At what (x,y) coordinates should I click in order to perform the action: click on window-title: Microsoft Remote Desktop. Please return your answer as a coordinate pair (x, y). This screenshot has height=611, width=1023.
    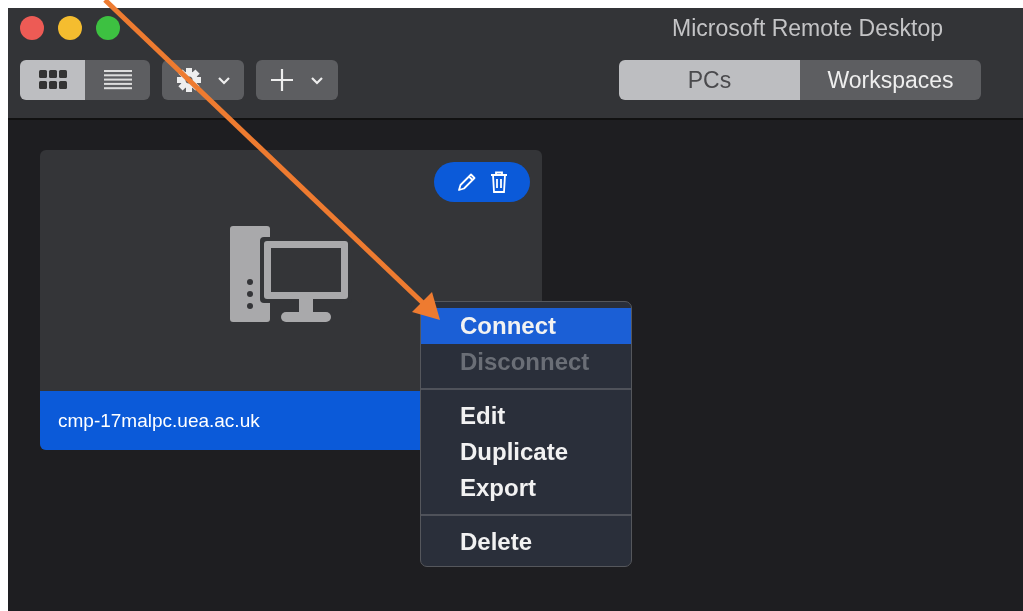
    Looking at the image, I should click on (807, 28).